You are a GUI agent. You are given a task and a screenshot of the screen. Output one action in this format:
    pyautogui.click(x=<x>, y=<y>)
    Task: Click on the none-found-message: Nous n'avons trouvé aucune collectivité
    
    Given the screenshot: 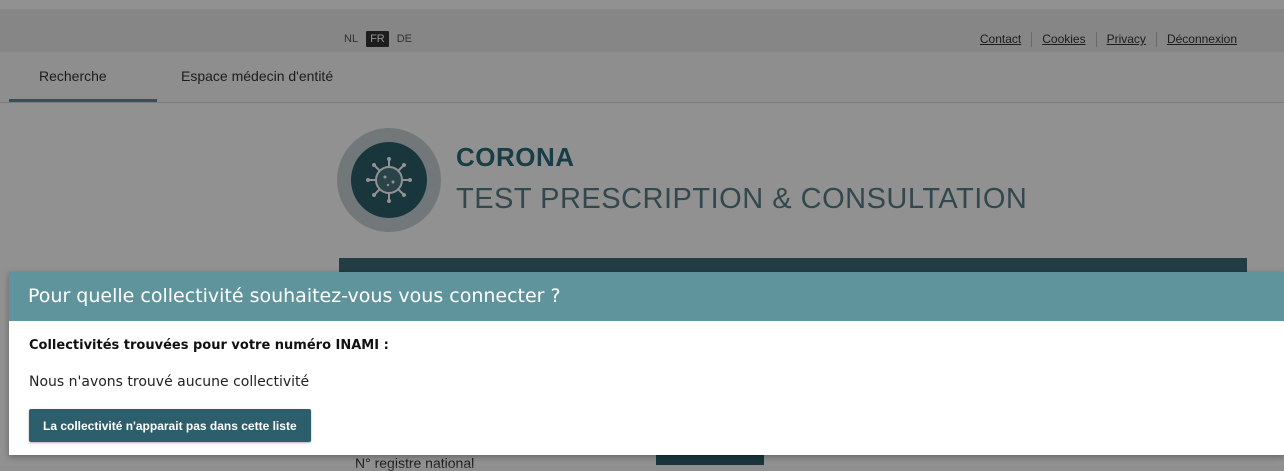 What is the action you would take?
    pyautogui.click(x=169, y=382)
    